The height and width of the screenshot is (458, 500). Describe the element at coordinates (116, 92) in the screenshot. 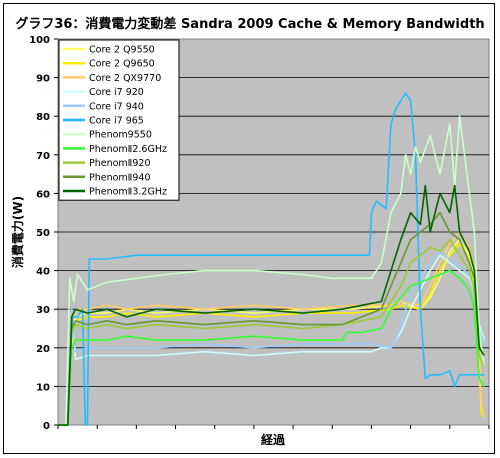

I see `legend-label-3: Core i7 920` at that location.